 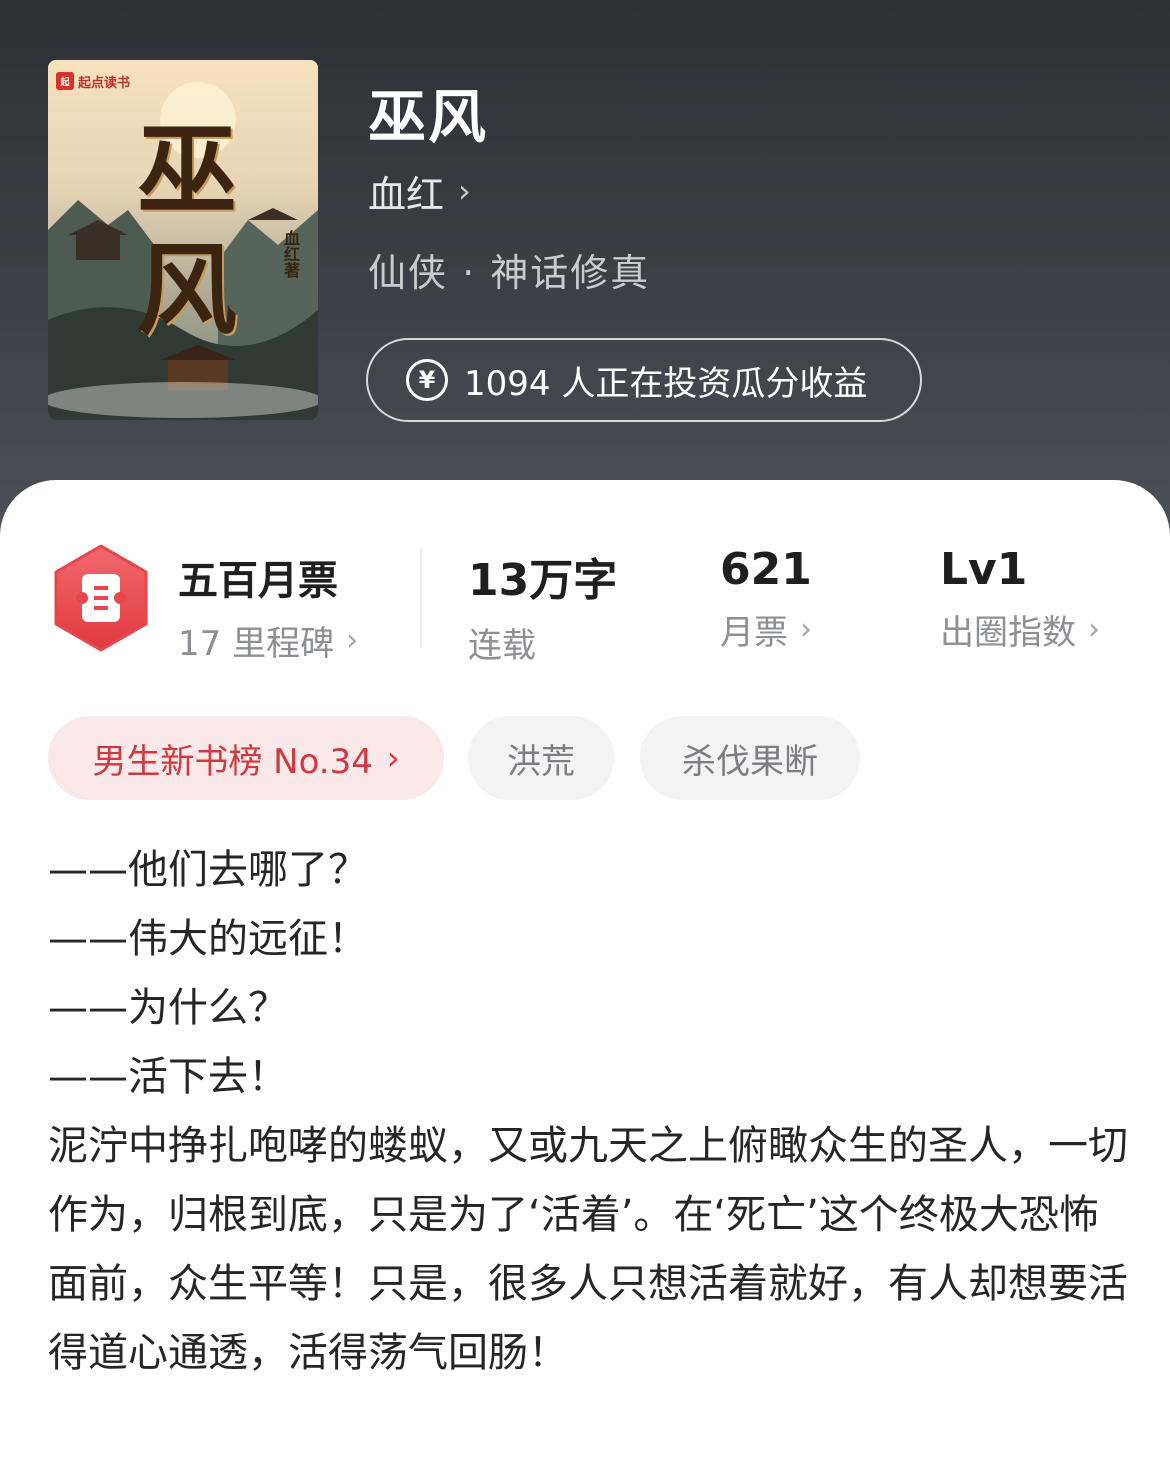 What do you see at coordinates (290, 254) in the screenshot?
I see `cover-author: 血红著` at bounding box center [290, 254].